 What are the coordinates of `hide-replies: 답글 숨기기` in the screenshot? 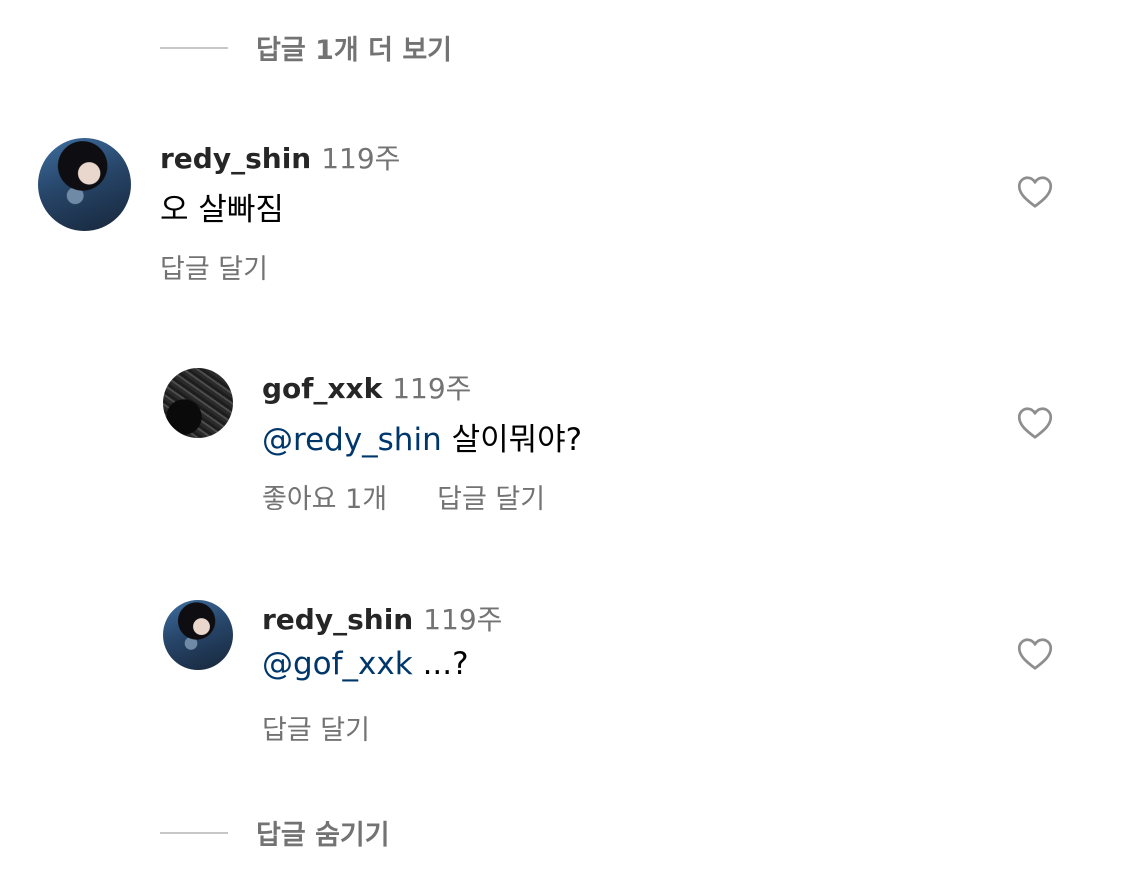 It's located at (275, 832).